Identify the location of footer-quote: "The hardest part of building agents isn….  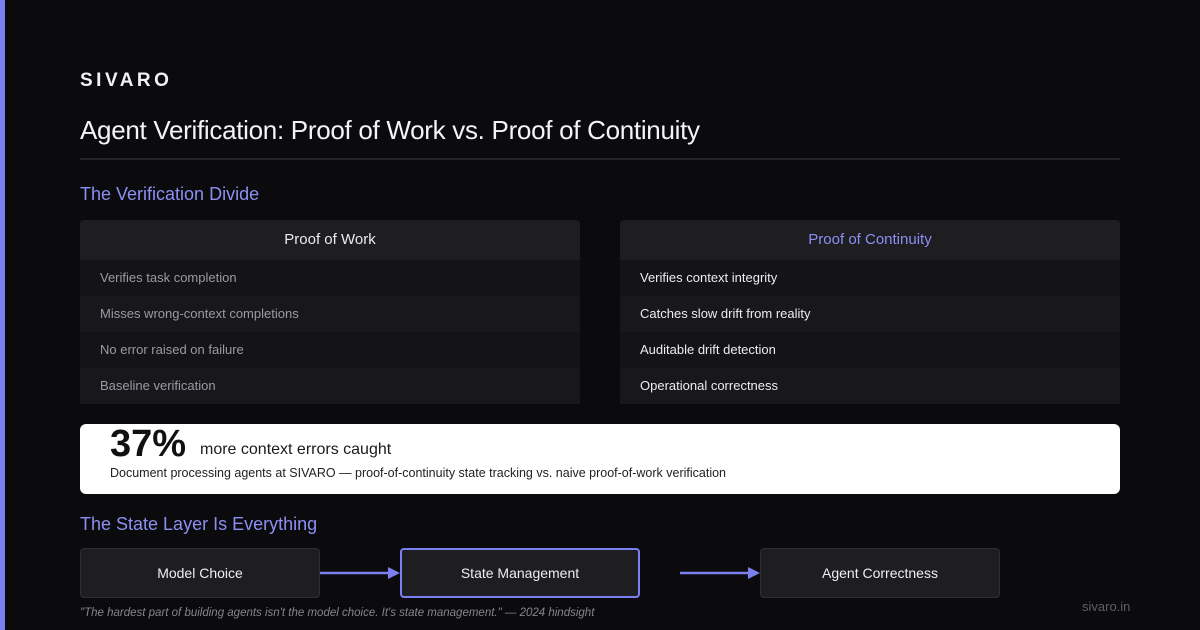
(337, 613).